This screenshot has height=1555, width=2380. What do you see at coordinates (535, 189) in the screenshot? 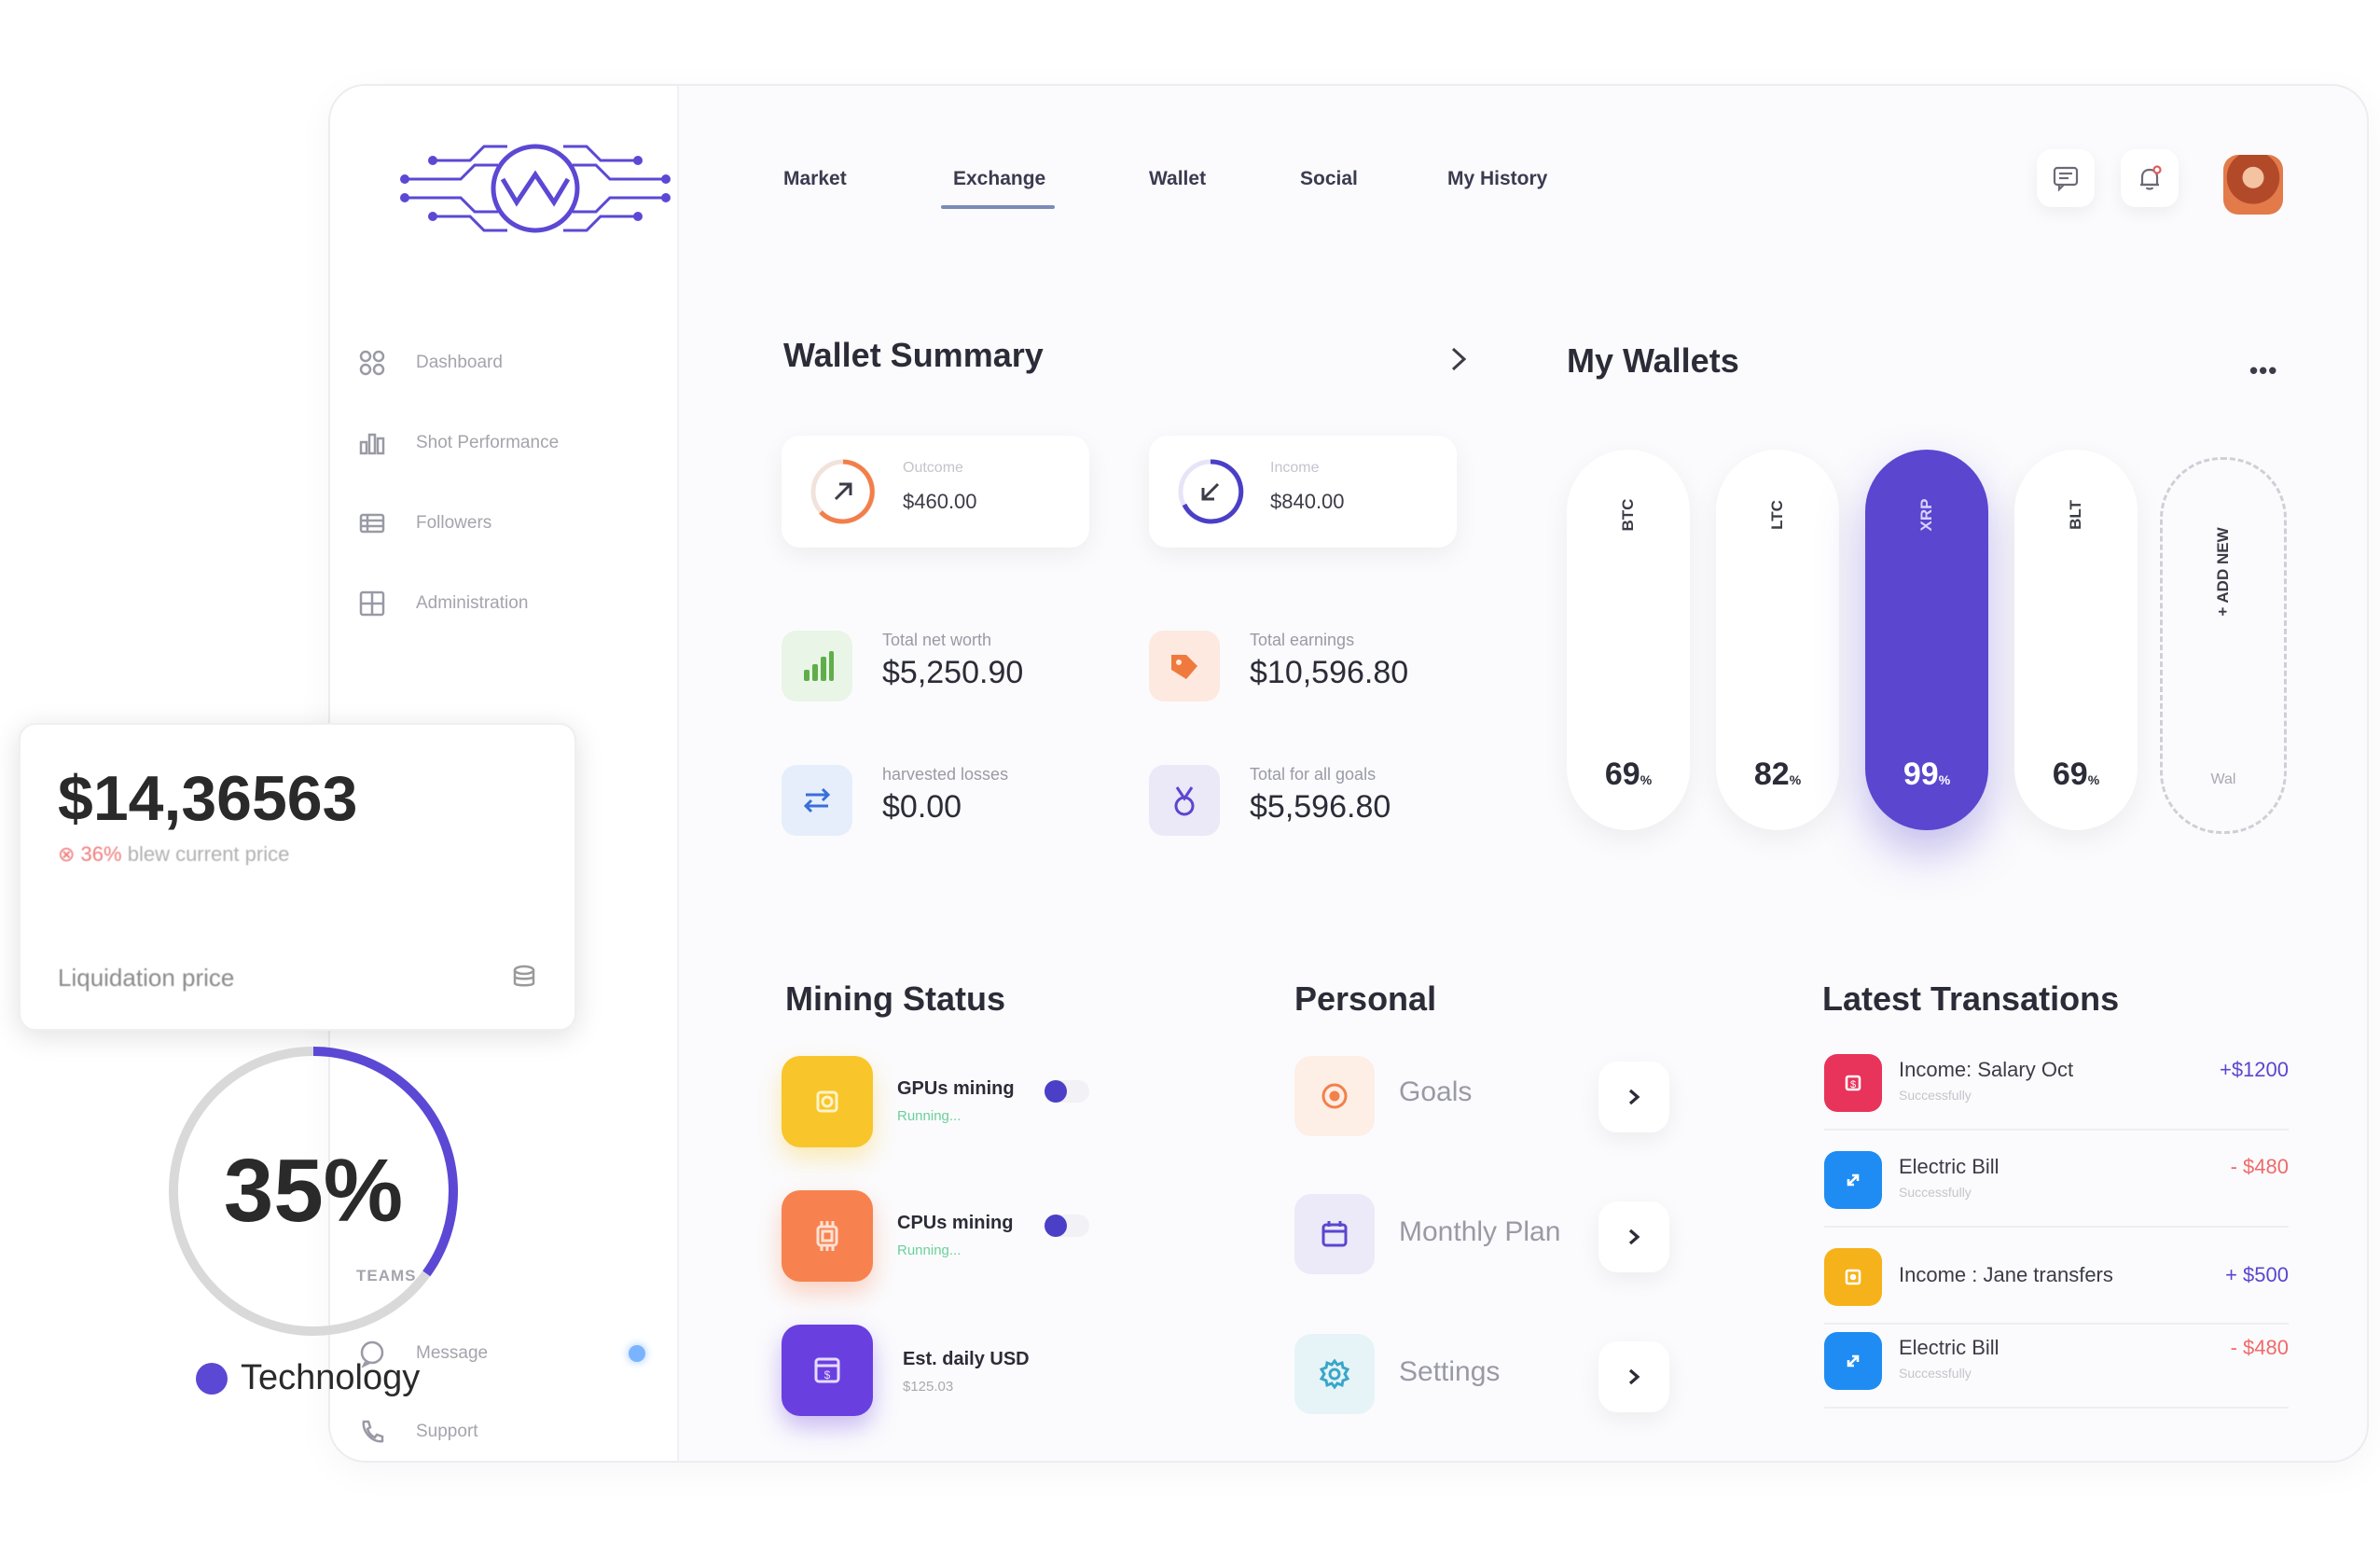
I see `brand-logo` at bounding box center [535, 189].